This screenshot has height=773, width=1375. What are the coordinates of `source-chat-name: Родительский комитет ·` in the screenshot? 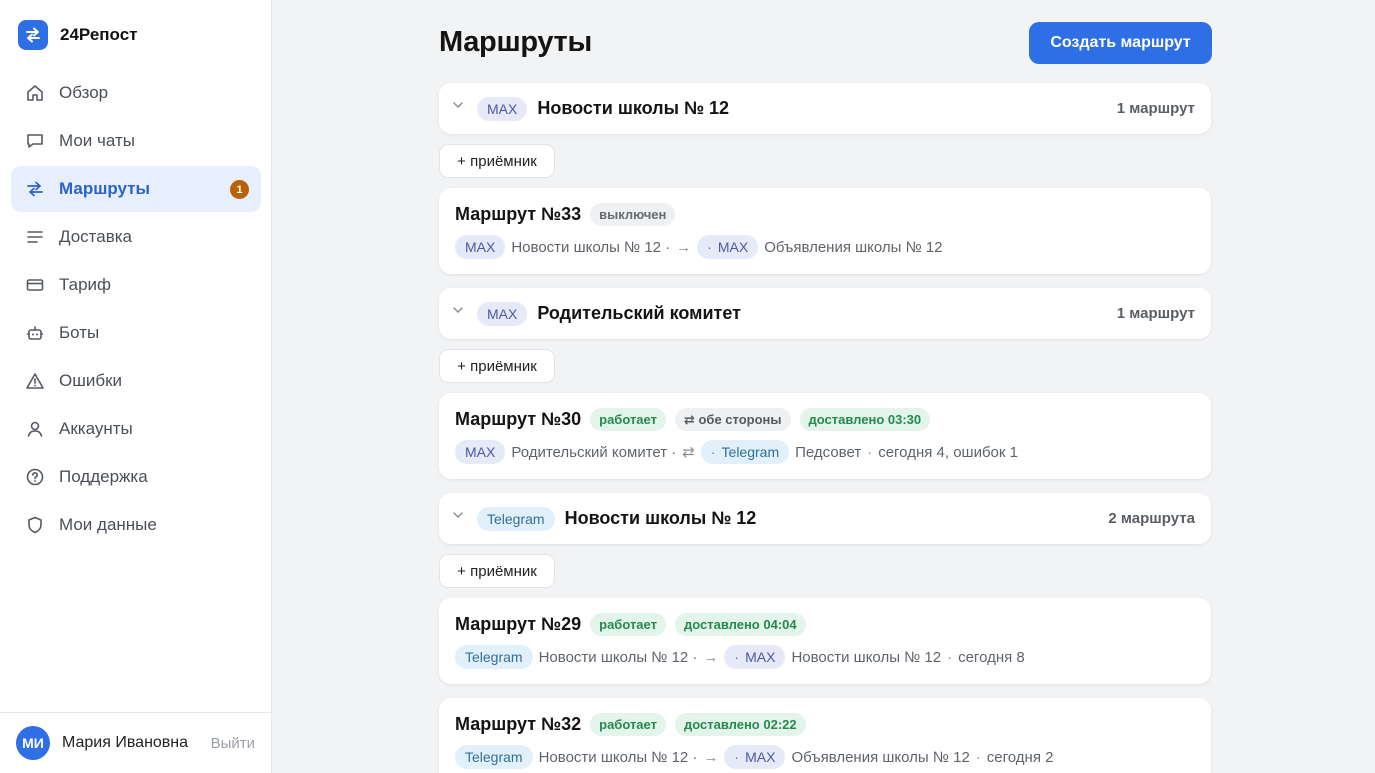 It's located at (594, 452).